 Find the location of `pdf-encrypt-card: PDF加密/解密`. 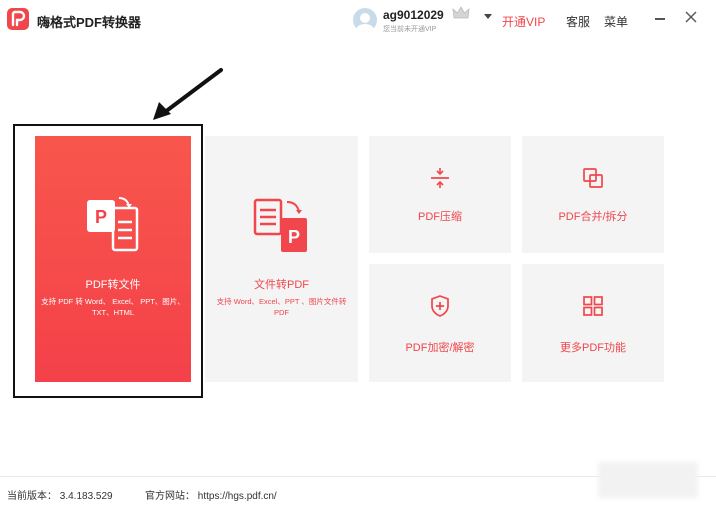

pdf-encrypt-card: PDF加密/解密 is located at coordinates (440, 323).